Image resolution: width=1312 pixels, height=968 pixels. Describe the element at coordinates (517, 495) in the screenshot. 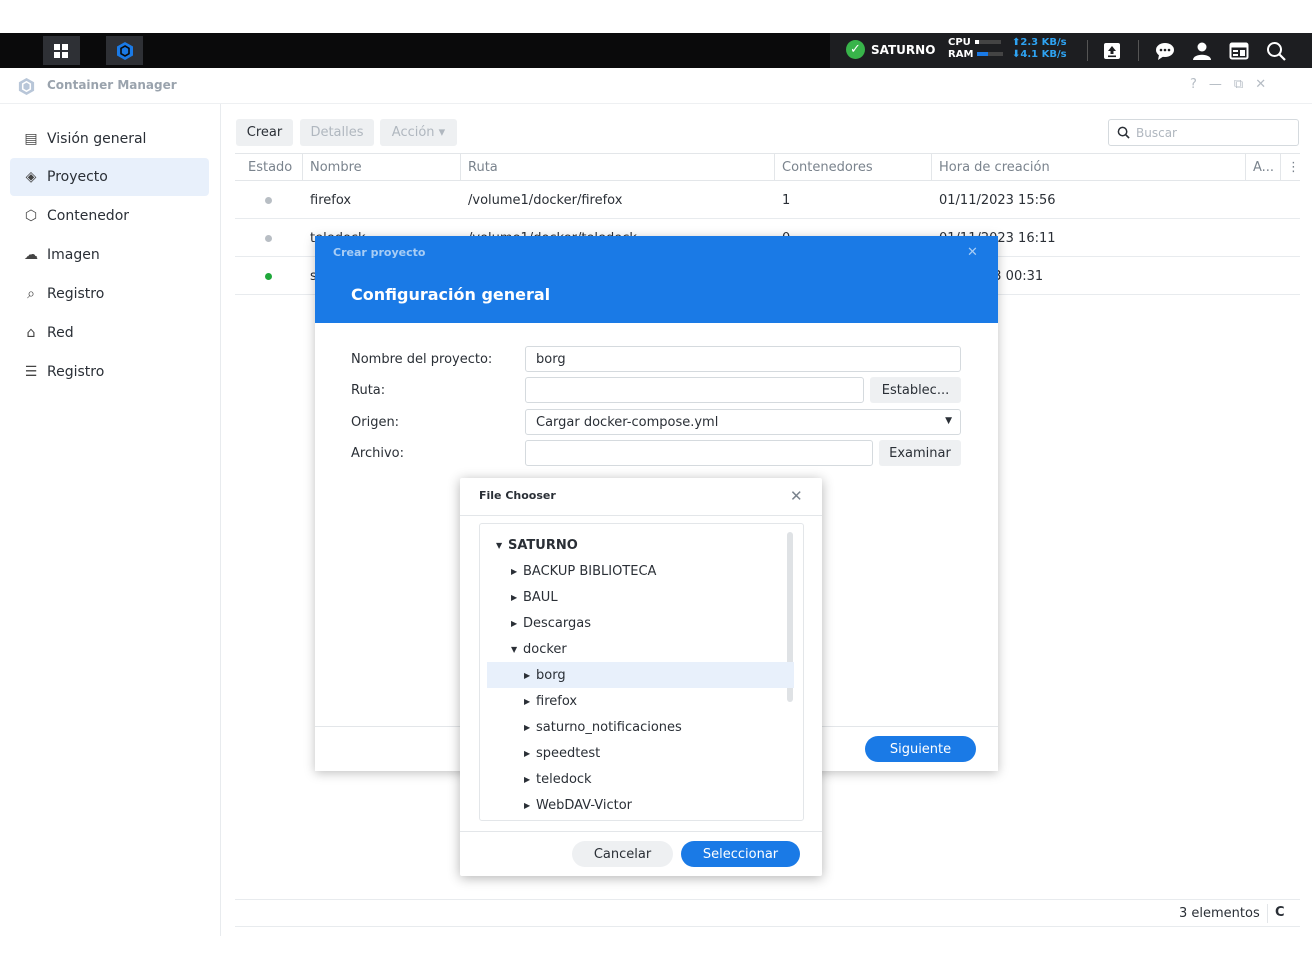

I see `file-chooser-title: File Chooser` at that location.